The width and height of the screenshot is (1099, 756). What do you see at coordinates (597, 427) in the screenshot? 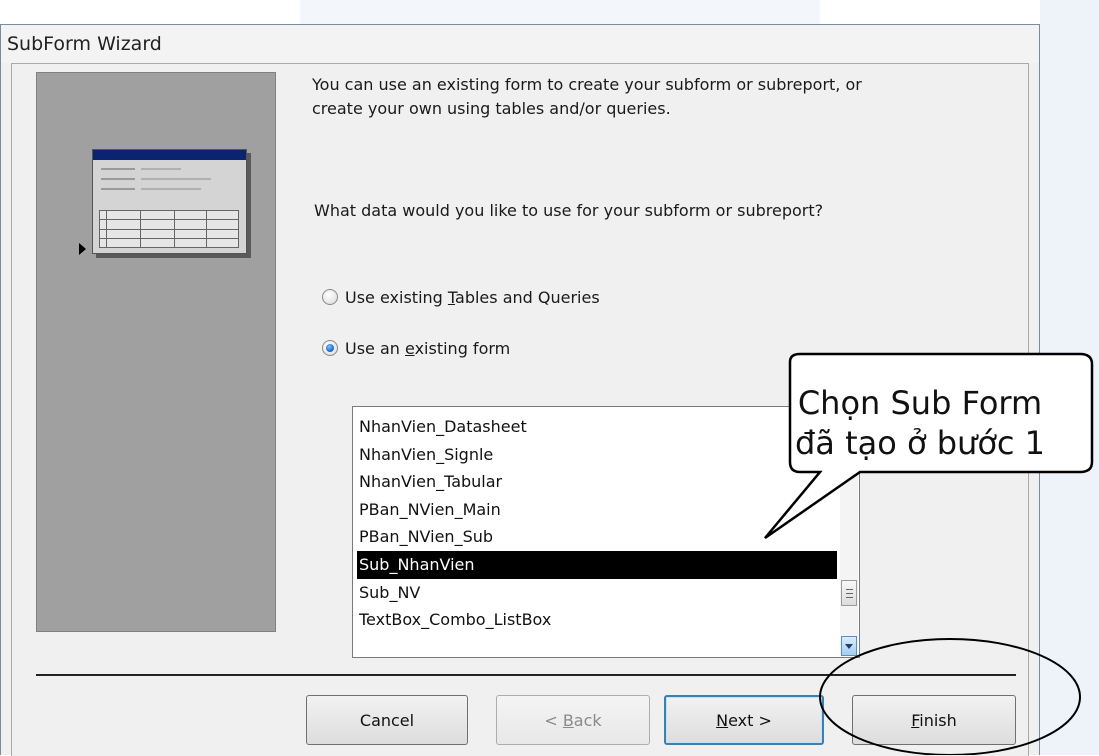
I see `list-item: NhanVien_Datasheet` at bounding box center [597, 427].